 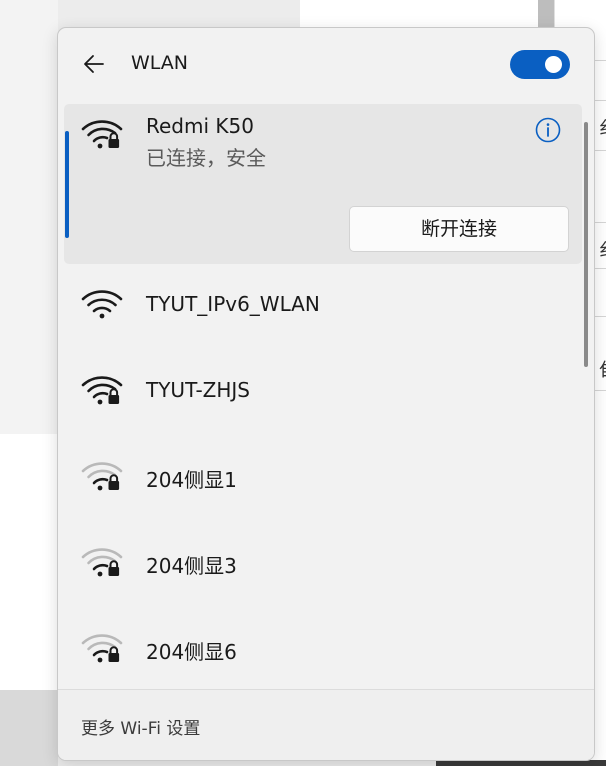 What do you see at coordinates (326, 724) in the screenshot?
I see `flyout-footer: 更多 Wi-Fi 设置` at bounding box center [326, 724].